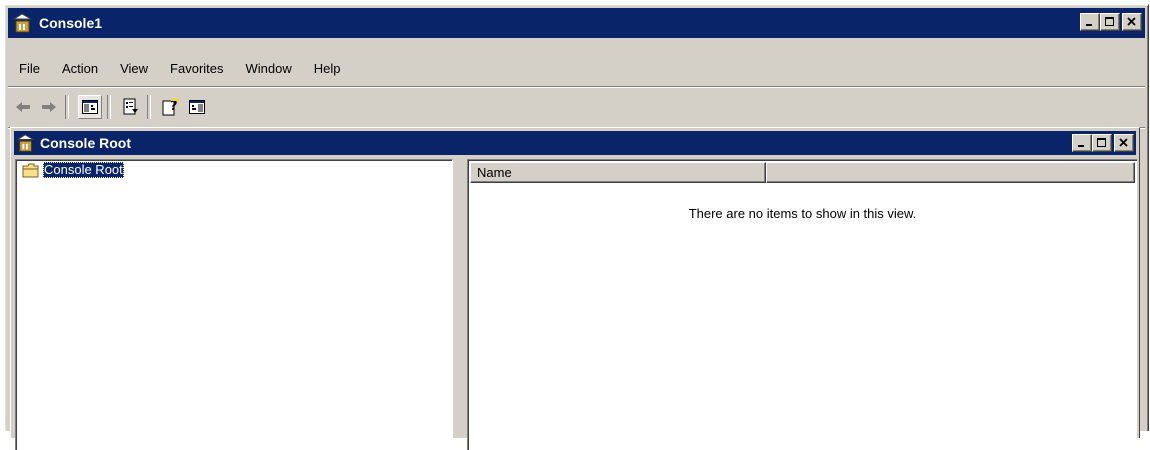  I want to click on menu-bar: File Action View Favorites Window Help, so click(576, 68).